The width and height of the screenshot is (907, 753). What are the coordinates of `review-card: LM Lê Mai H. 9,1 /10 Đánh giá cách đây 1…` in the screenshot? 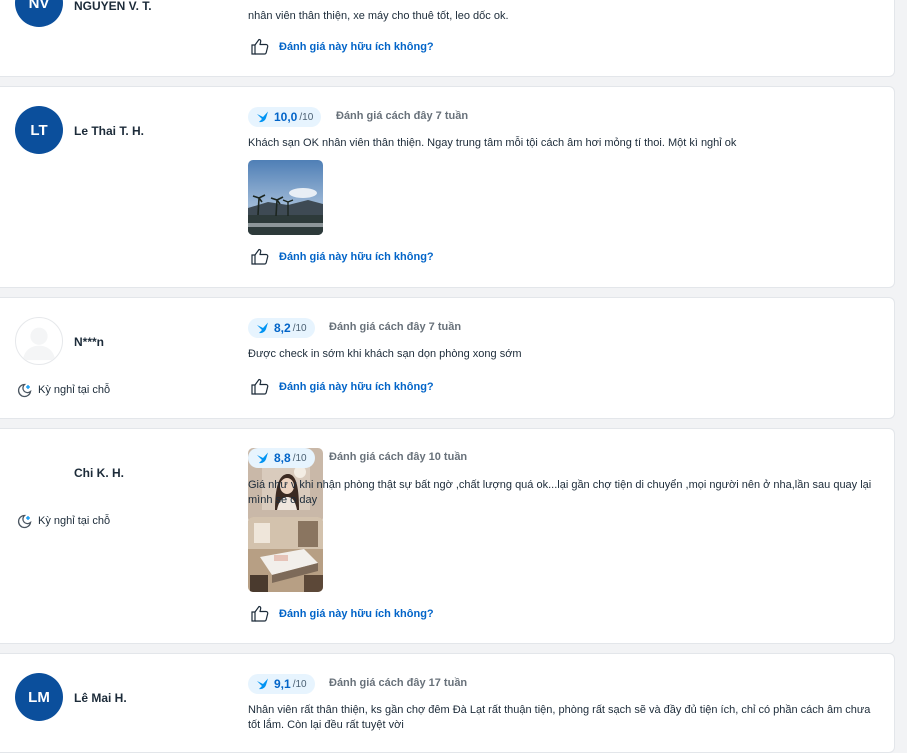 It's located at (447, 703).